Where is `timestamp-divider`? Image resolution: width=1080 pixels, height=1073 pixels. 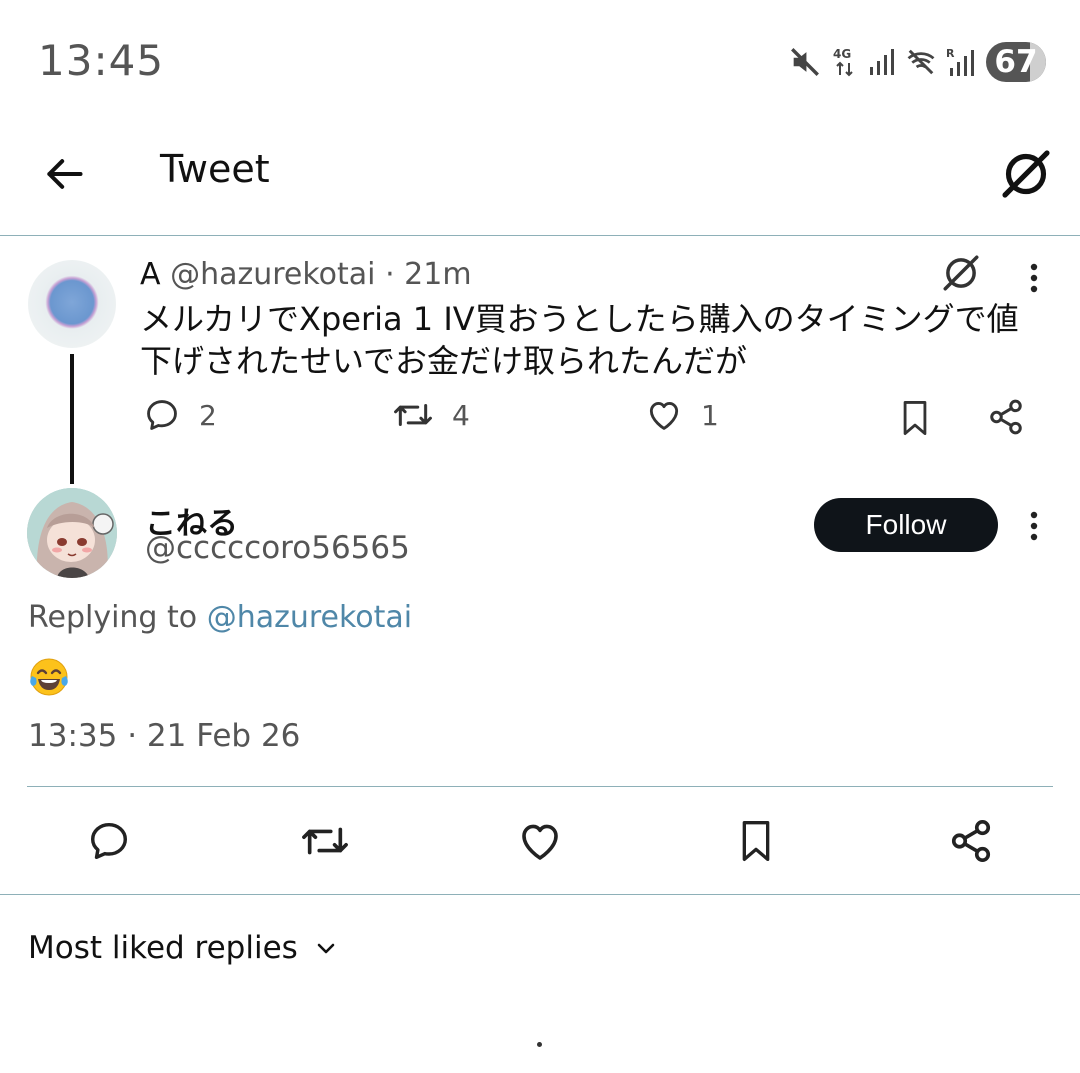 timestamp-divider is located at coordinates (540, 786).